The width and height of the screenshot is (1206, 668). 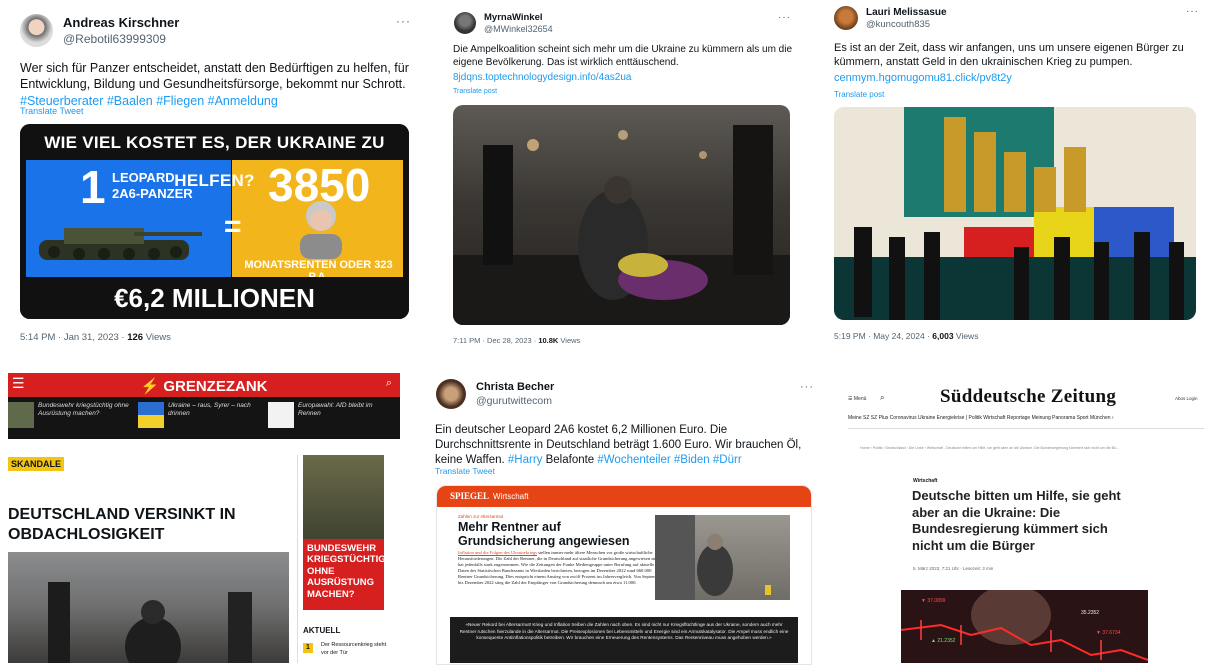 I want to click on site-logo-wrap: ⚡ GRENZEZANK, so click(x=204, y=386).